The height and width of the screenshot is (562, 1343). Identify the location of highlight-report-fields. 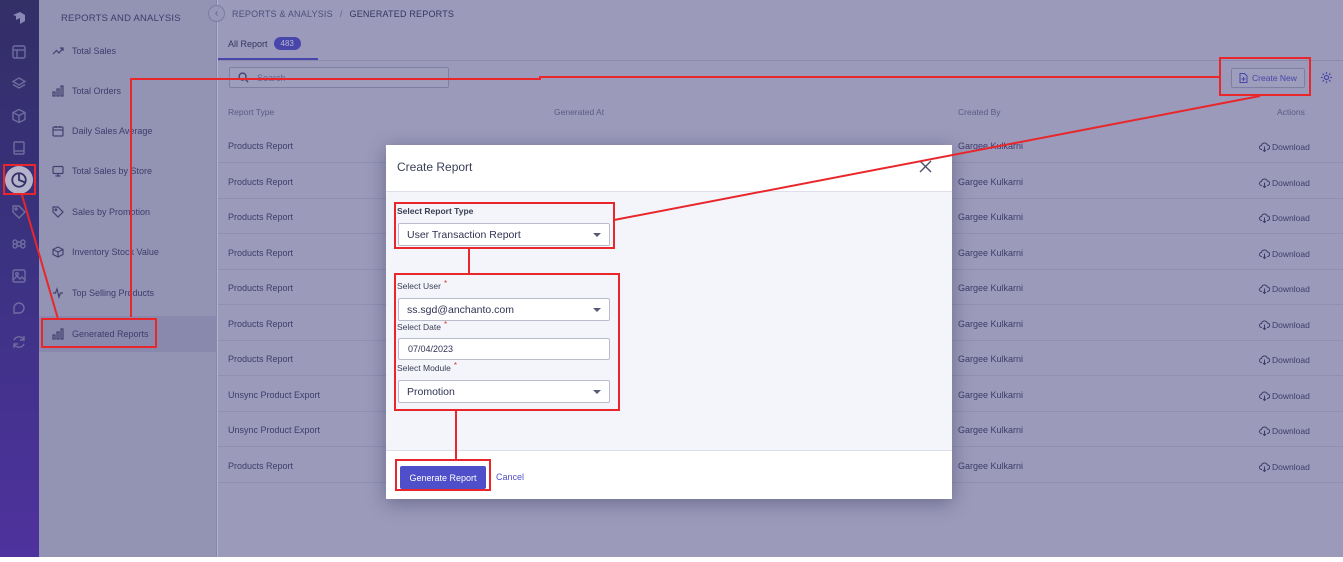
(507, 342).